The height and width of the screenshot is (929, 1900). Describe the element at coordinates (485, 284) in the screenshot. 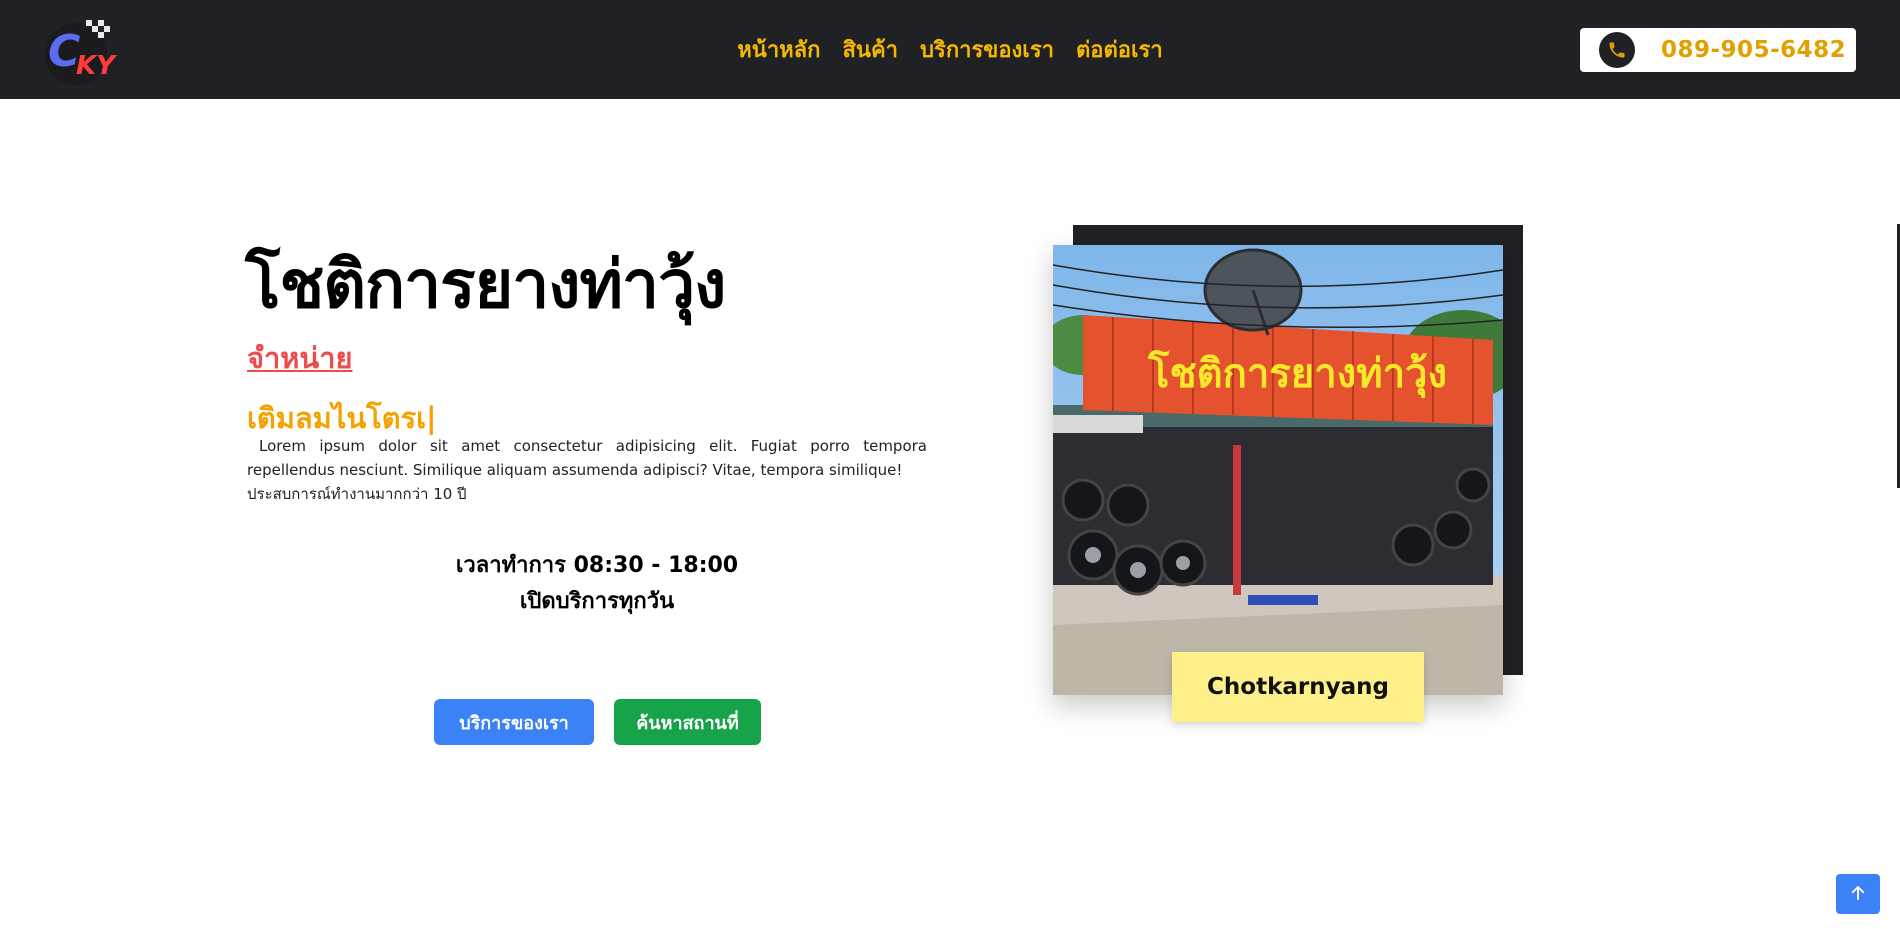

I see `hero-title: โชติการยางท่าวุ้ง` at that location.